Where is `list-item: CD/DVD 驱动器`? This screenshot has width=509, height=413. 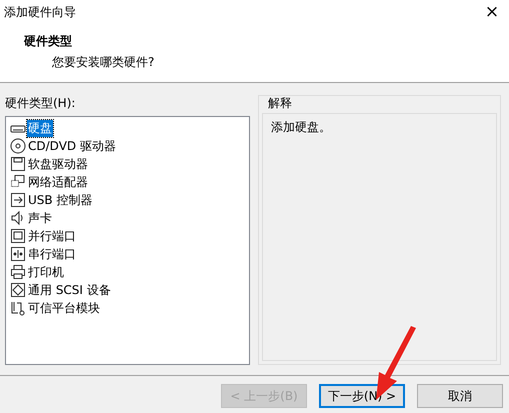
list-item: CD/DVD 驱动器 is located at coordinates (72, 146).